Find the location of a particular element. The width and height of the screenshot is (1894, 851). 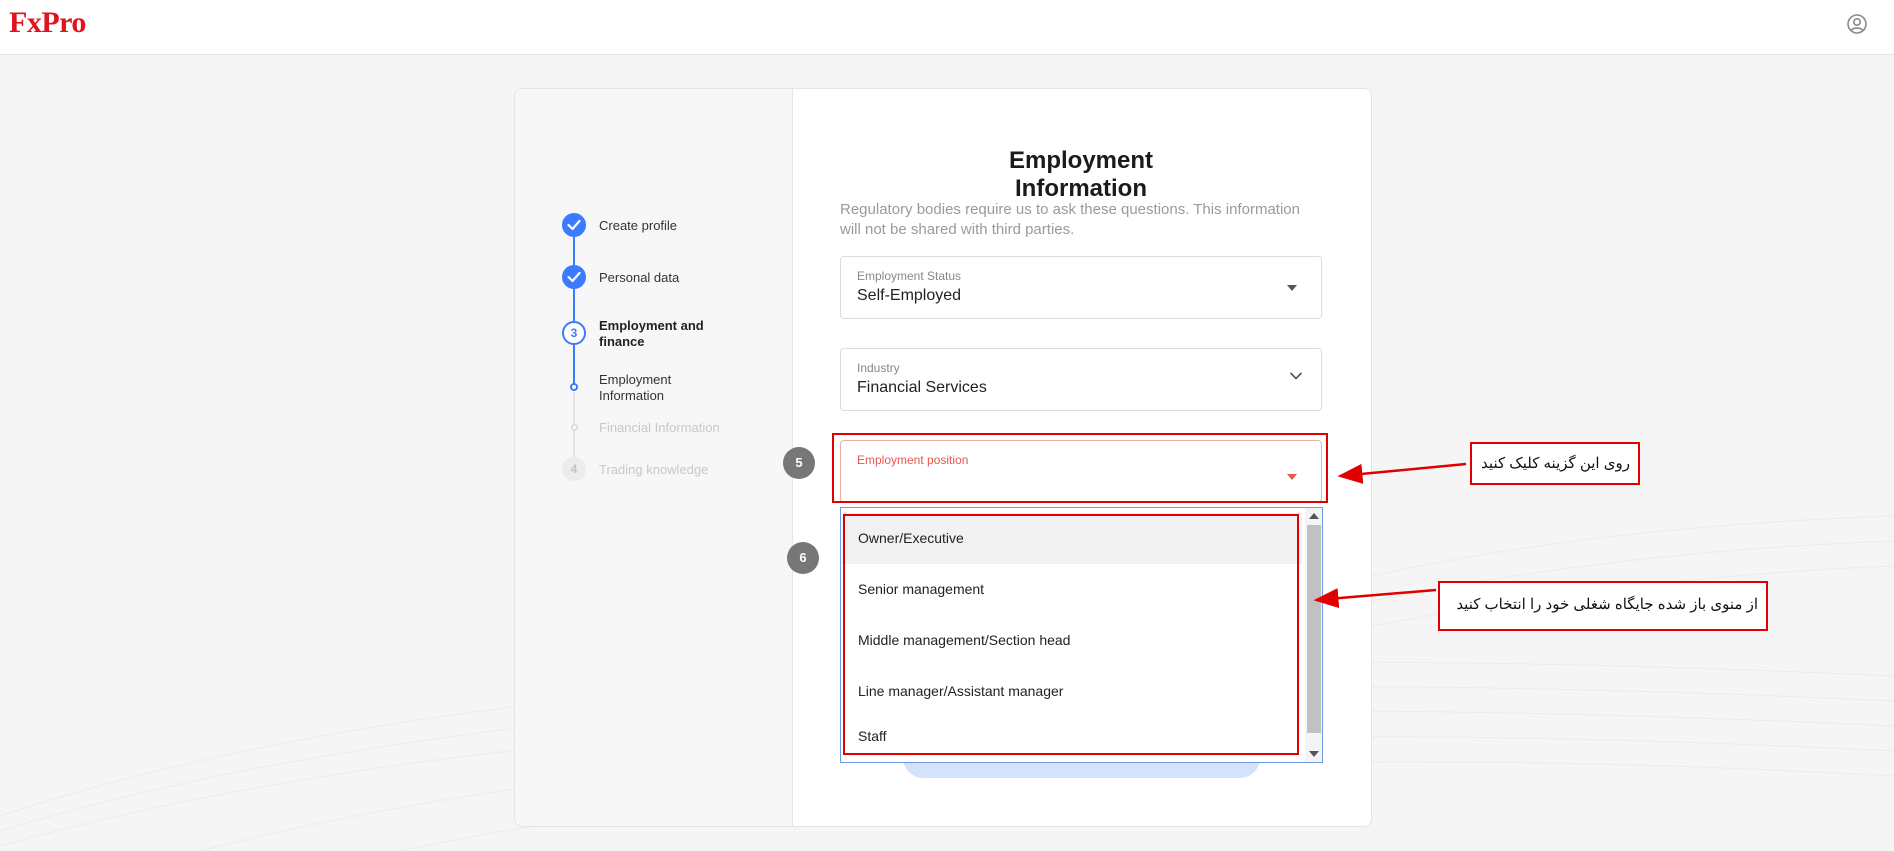

step-3-number: 3 is located at coordinates (574, 333).